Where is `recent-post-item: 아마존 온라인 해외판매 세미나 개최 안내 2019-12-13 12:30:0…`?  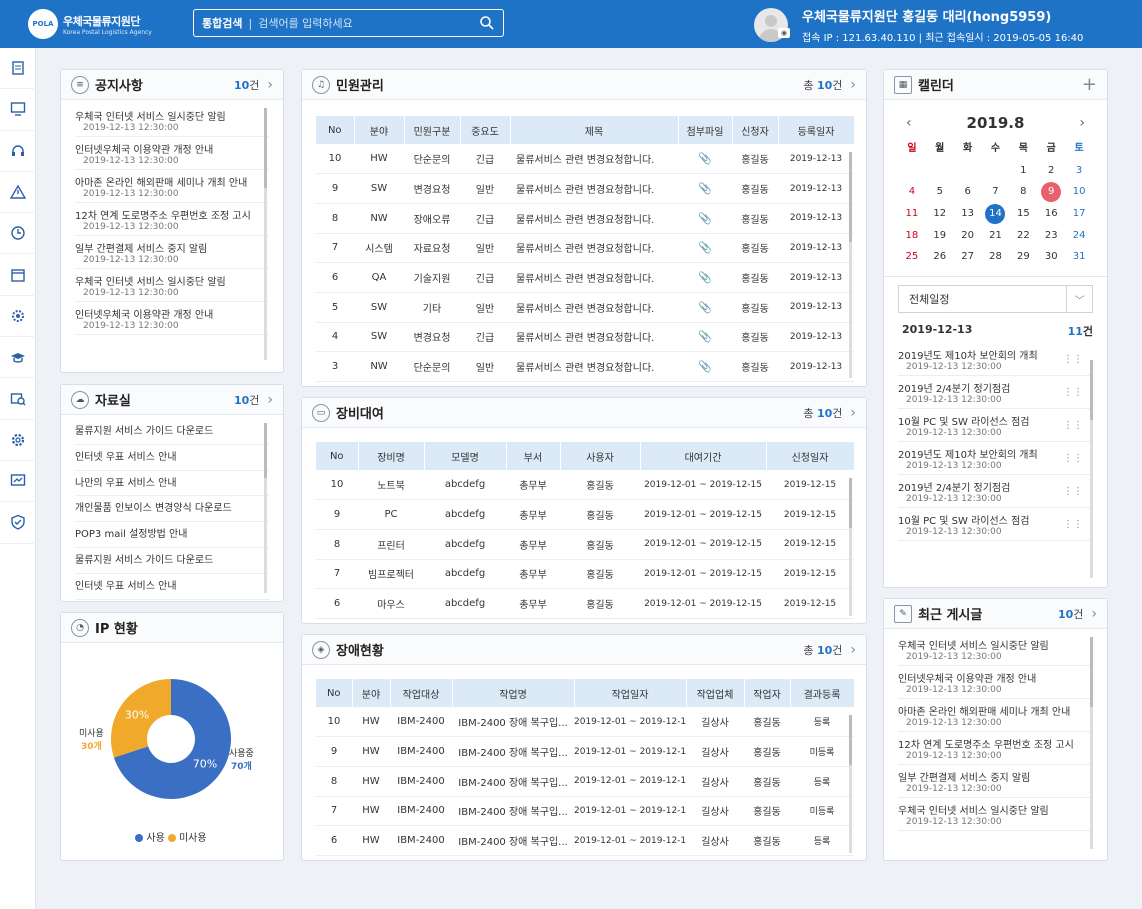 recent-post-item: 아마존 온라인 해외판매 세미나 개최 안내 2019-12-13 12:30:0… is located at coordinates (995, 715).